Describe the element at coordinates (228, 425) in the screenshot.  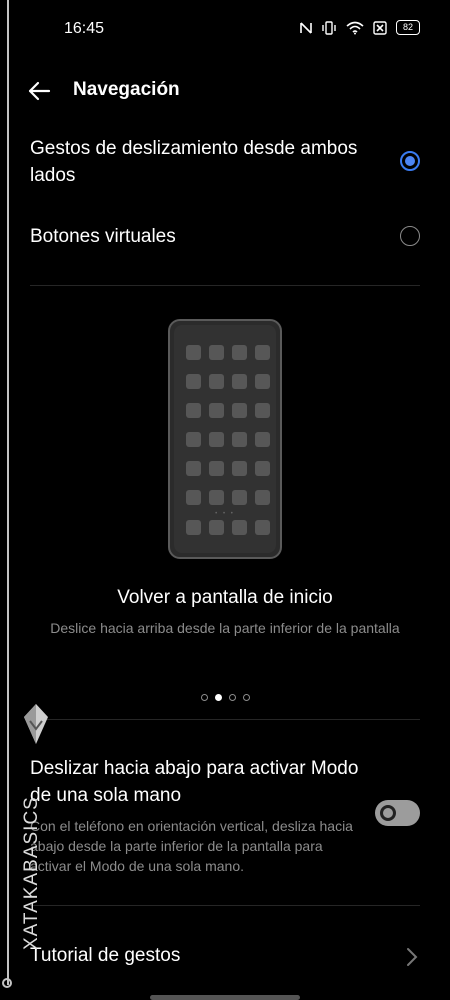
I see `app-icon-grid` at that location.